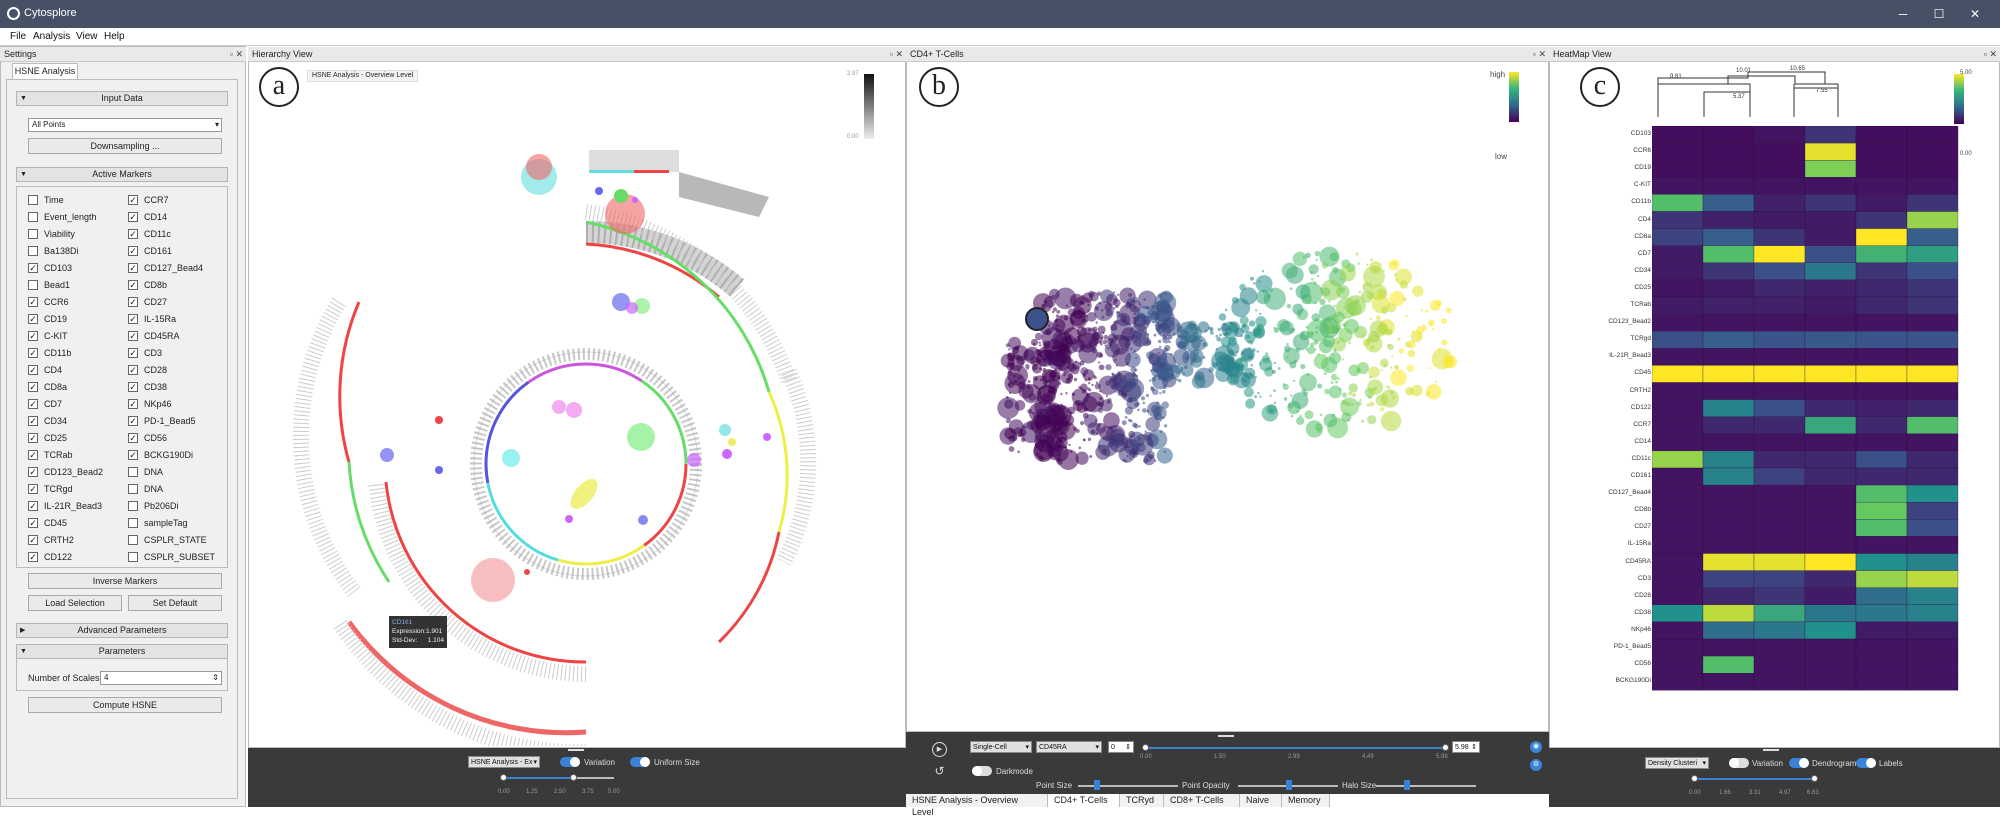  Describe the element at coordinates (1084, 800) in the screenshot. I see `view-tab: CD4+ T-Cells` at that location.